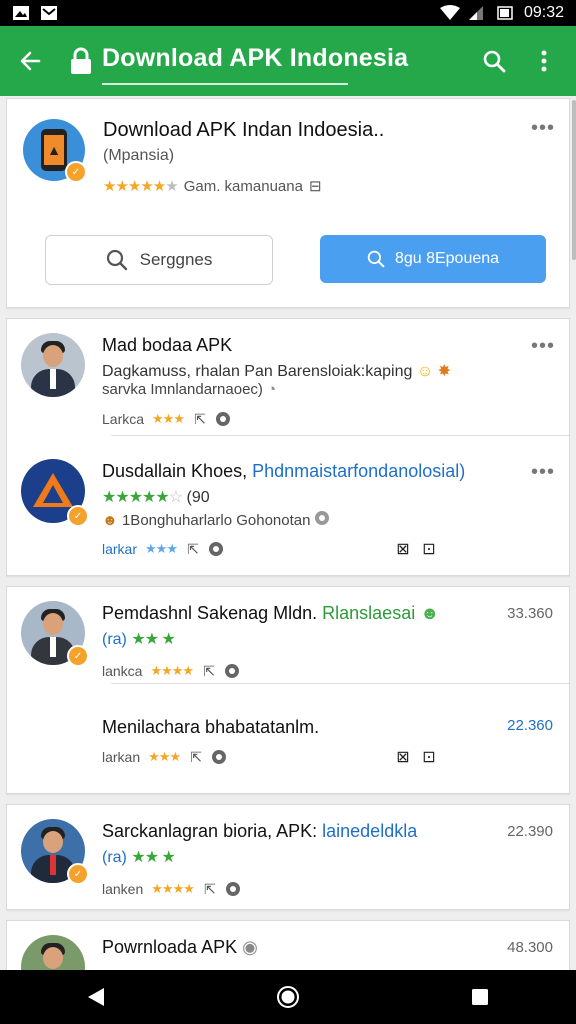 This screenshot has height=1024, width=576. What do you see at coordinates (544, 61) in the screenshot?
I see `overflow-menu-button` at bounding box center [544, 61].